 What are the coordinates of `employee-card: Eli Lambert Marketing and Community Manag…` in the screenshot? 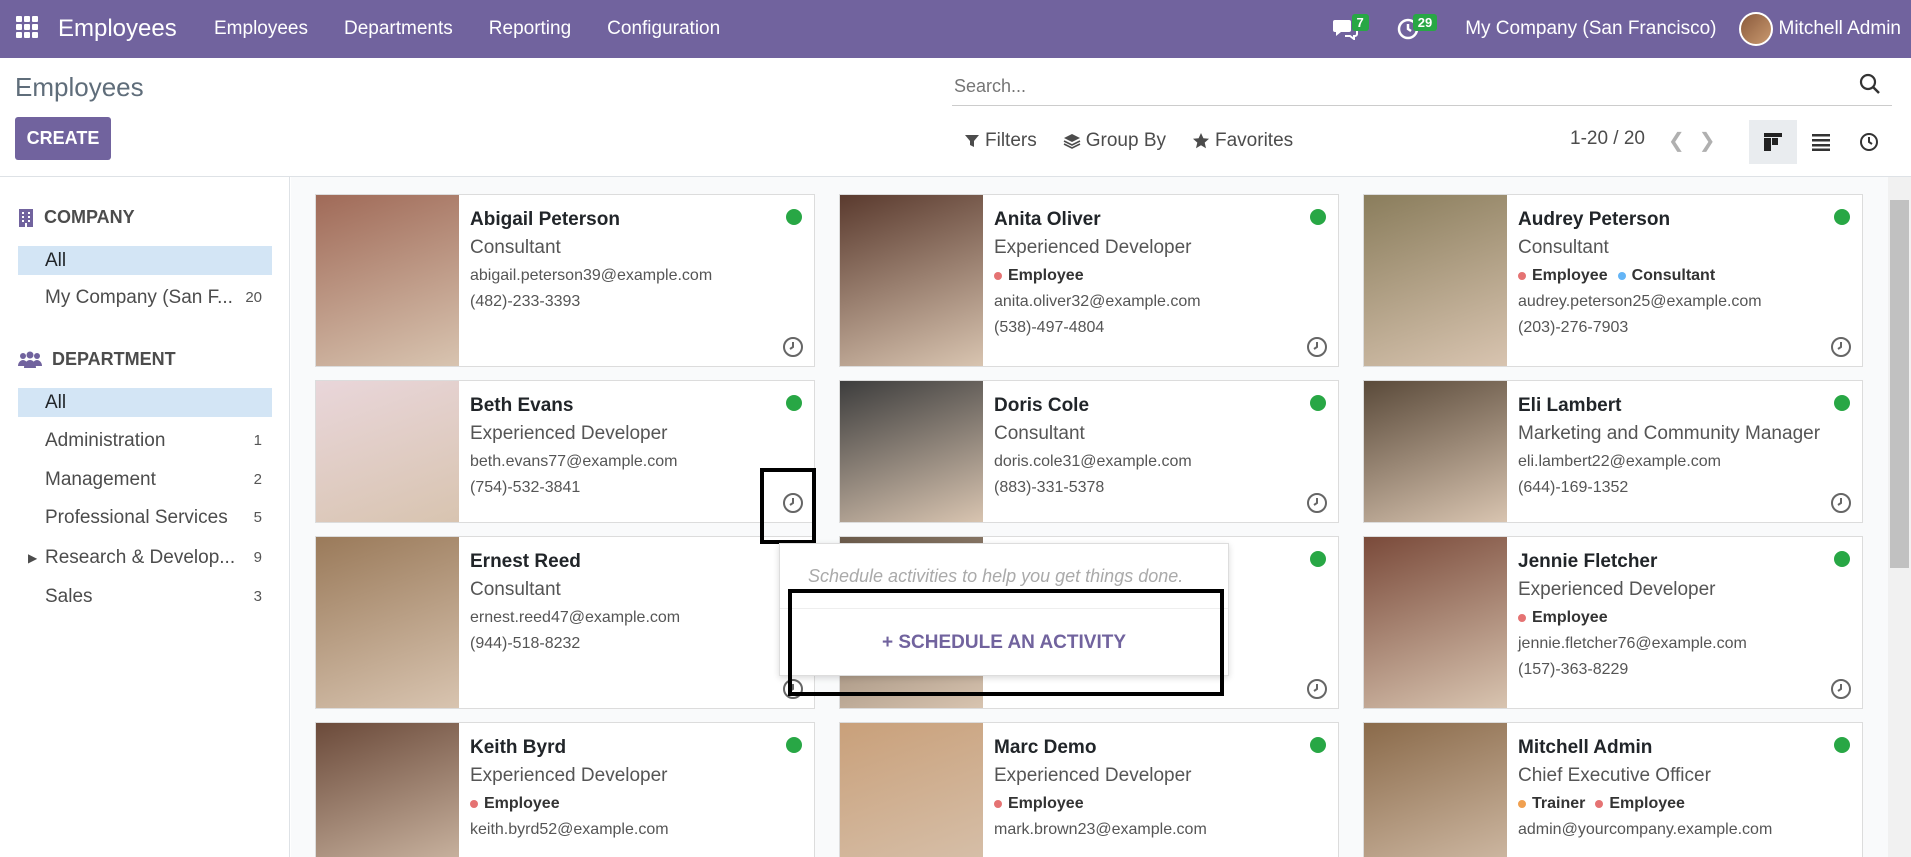 It's located at (1613, 451).